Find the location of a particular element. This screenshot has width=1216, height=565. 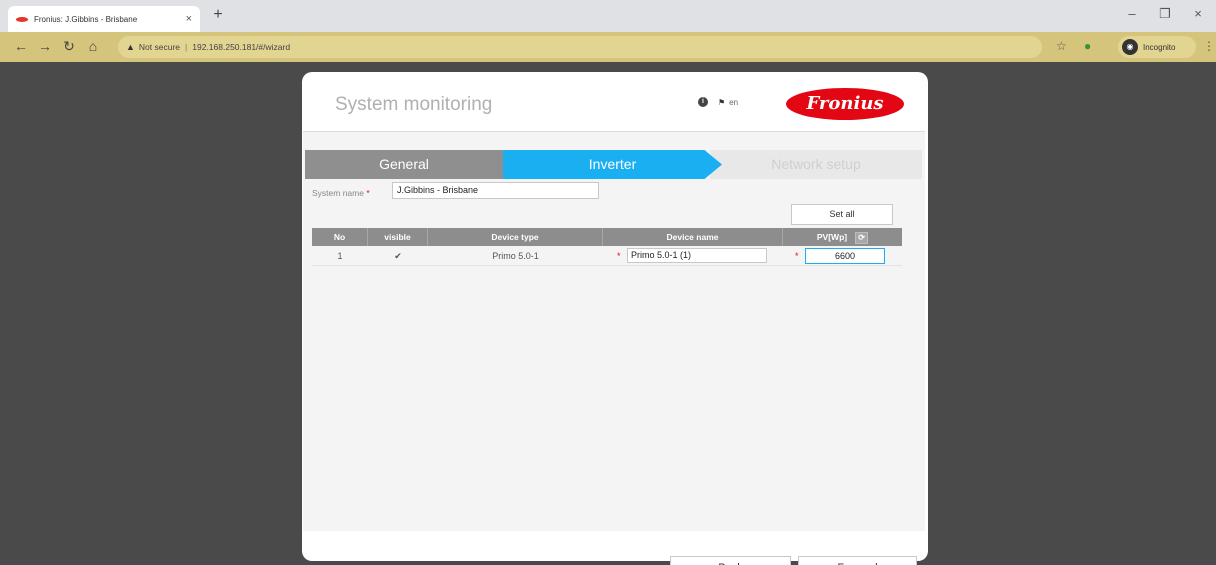

table-row: 1 ✔ Primo 5.0-1 * Primo 5.0-1 (1) * 6600 is located at coordinates (607, 256).